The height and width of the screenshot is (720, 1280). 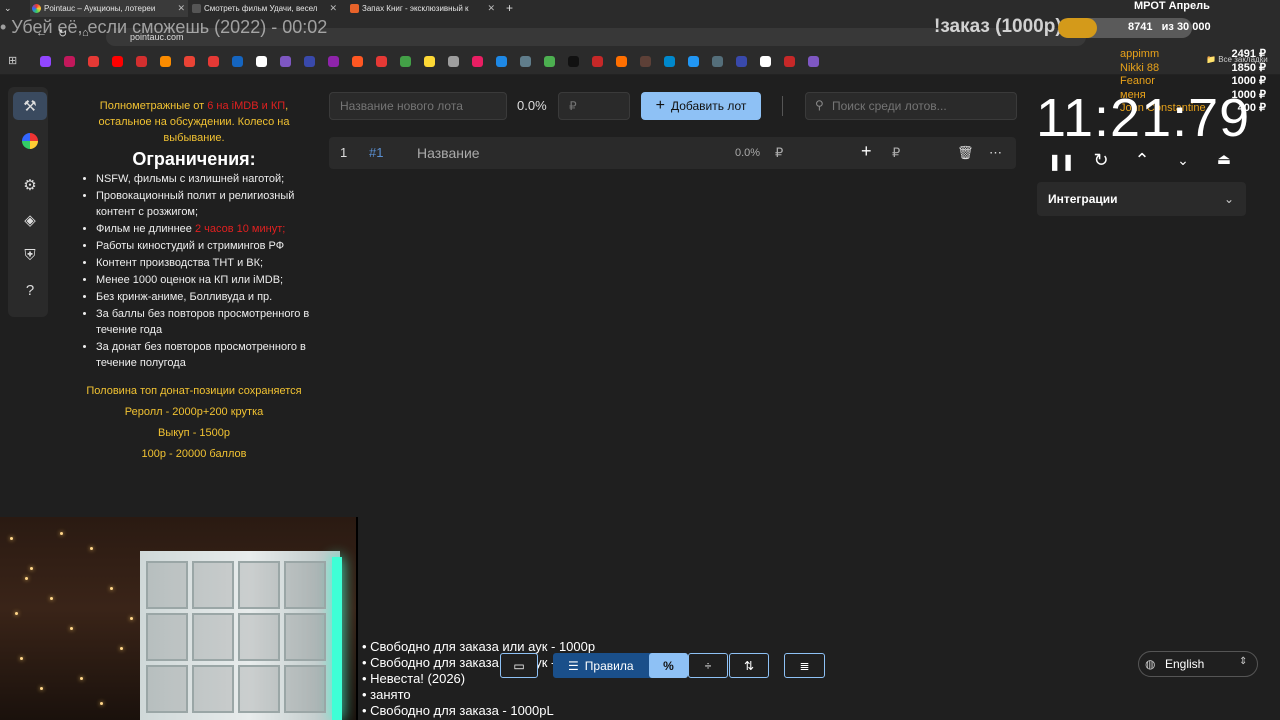 What do you see at coordinates (418, 106) in the screenshot?
I see `new-lot-name-input` at bounding box center [418, 106].